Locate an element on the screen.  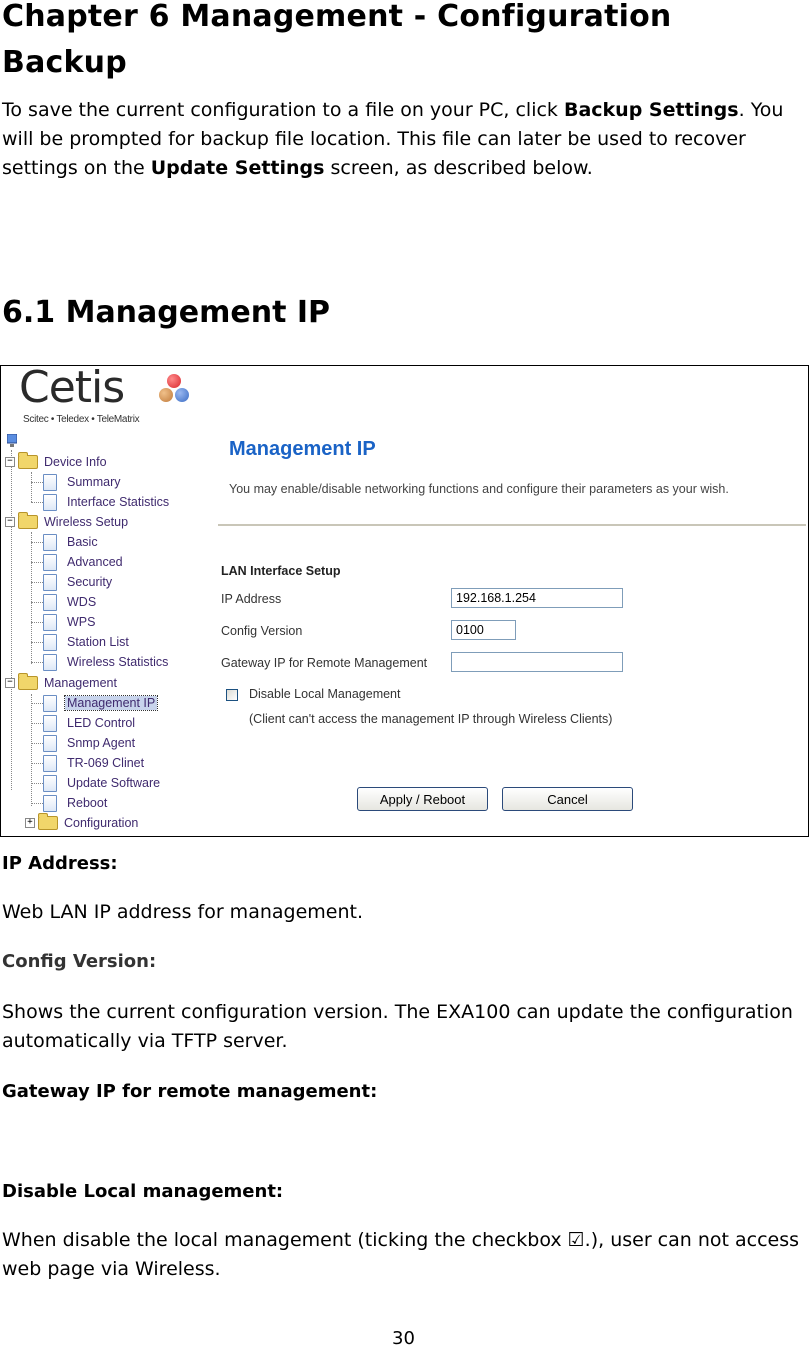
tree-item-basic: Basic is located at coordinates (65, 542).